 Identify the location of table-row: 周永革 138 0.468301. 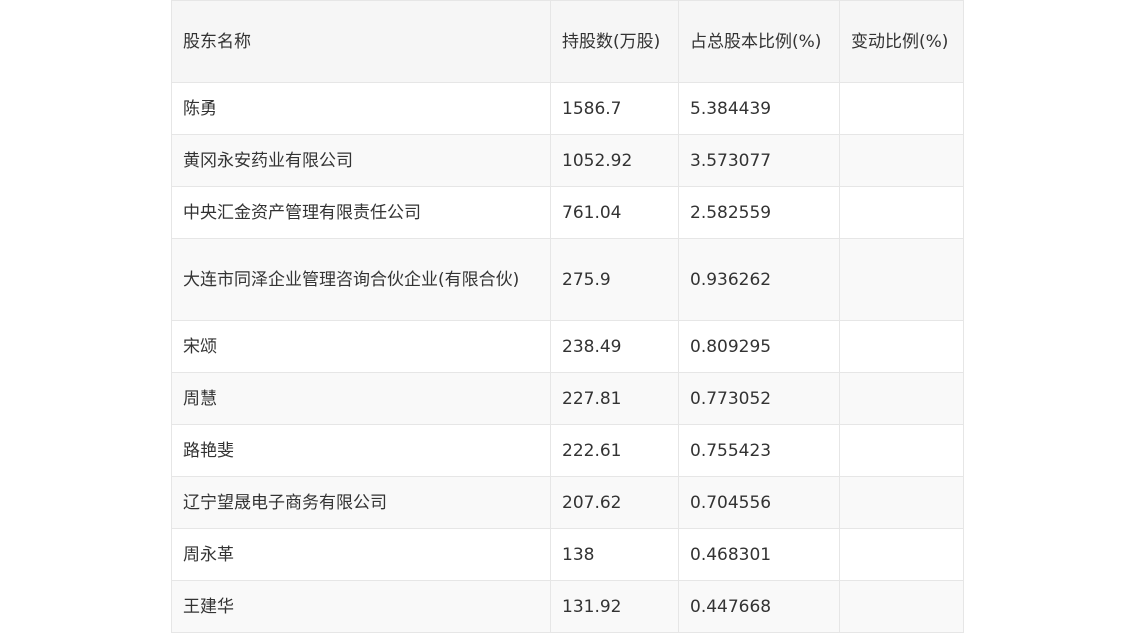
(567, 554).